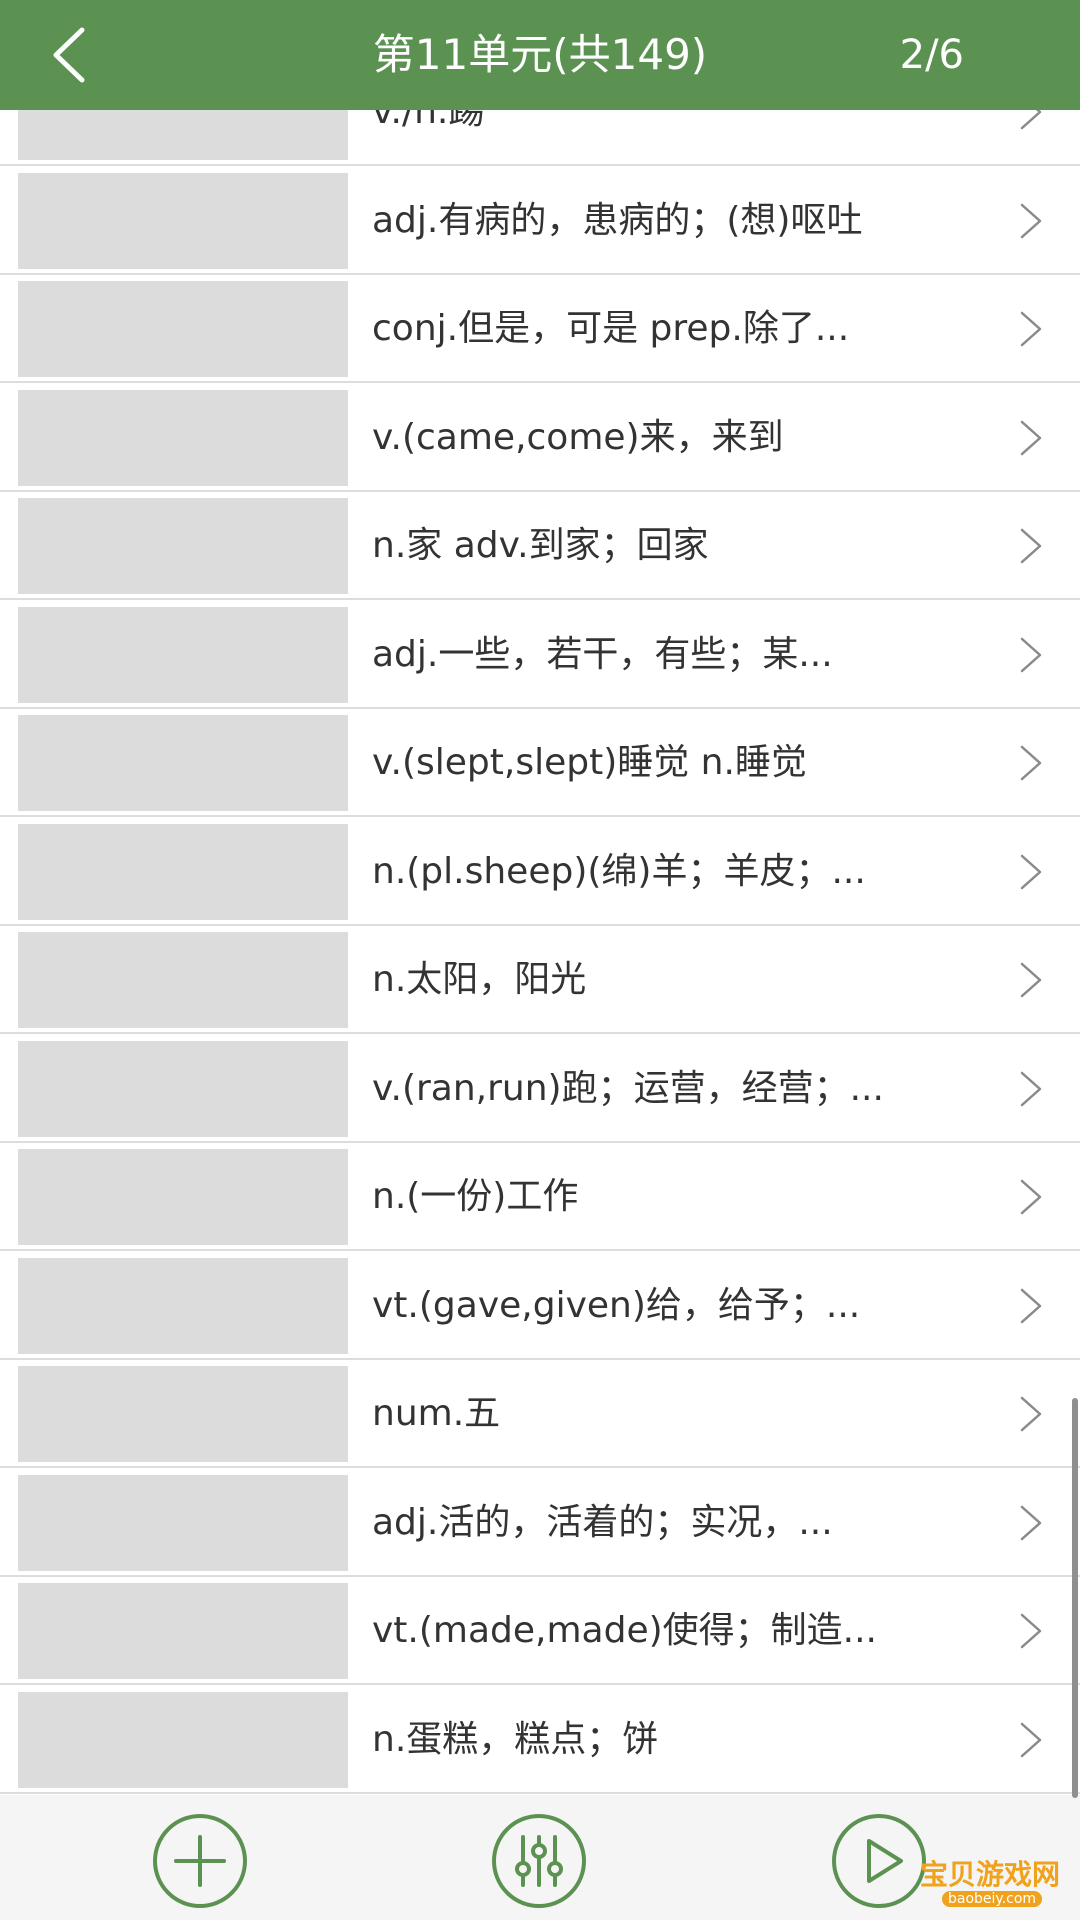  Describe the element at coordinates (515, 1739) in the screenshot. I see `word-meaning: n.蛋糕，糕点；饼` at that location.